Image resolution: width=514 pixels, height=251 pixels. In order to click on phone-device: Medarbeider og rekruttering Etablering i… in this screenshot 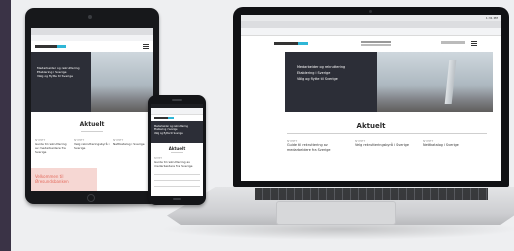, I will do `click(177, 150)`.